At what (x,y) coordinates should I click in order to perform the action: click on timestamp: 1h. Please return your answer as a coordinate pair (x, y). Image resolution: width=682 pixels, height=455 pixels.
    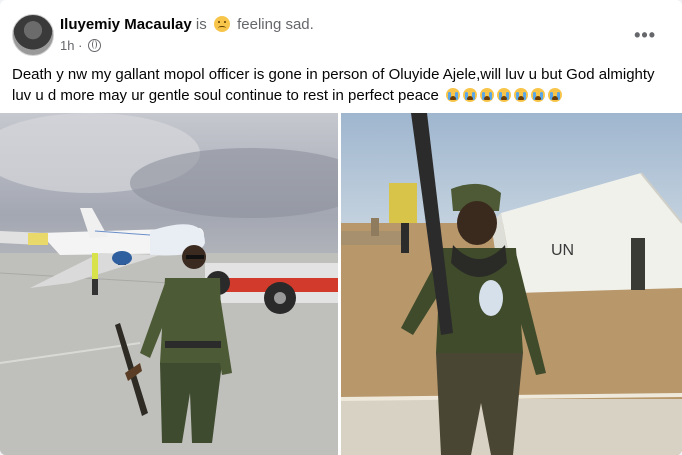
    Looking at the image, I should click on (67, 45).